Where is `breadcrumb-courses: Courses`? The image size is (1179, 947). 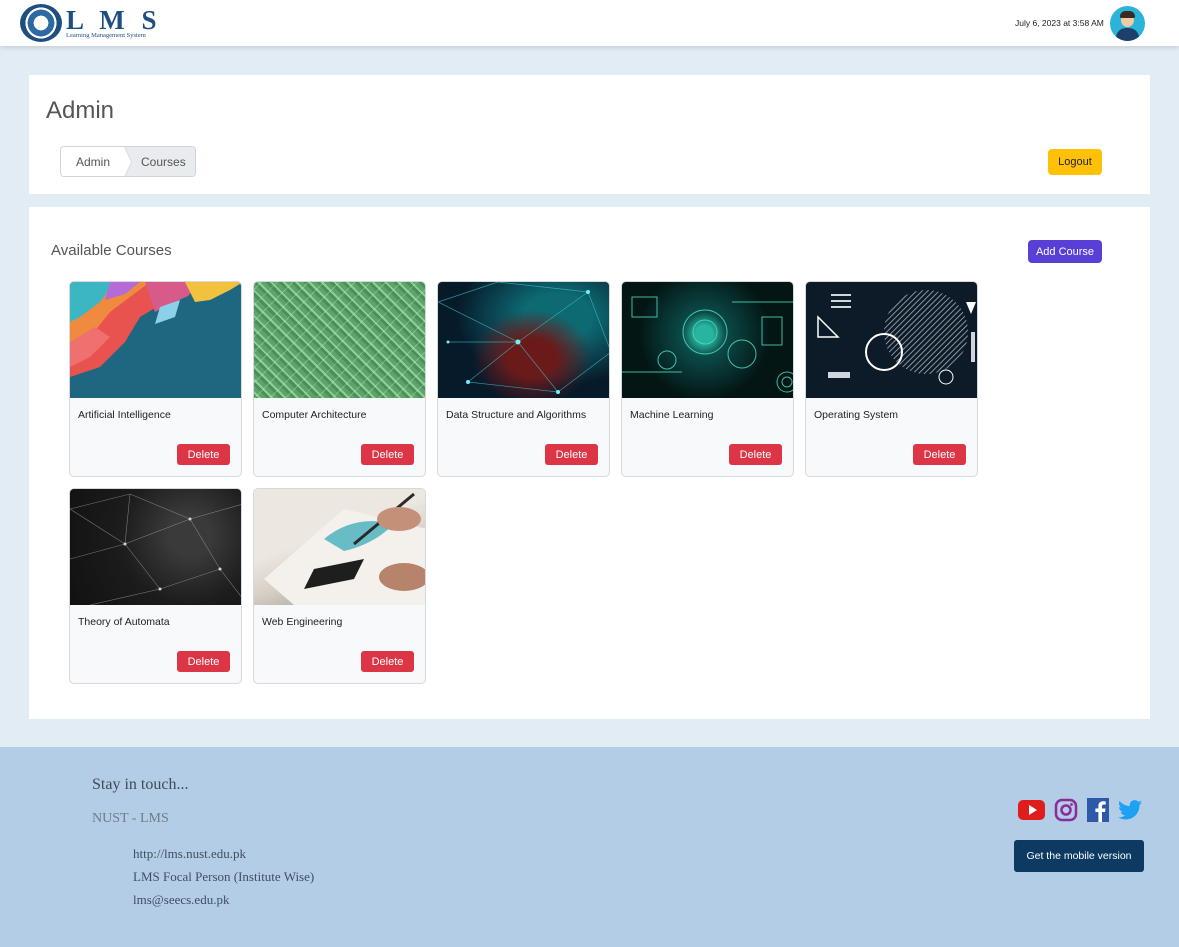 breadcrumb-courses: Courses is located at coordinates (159, 161).